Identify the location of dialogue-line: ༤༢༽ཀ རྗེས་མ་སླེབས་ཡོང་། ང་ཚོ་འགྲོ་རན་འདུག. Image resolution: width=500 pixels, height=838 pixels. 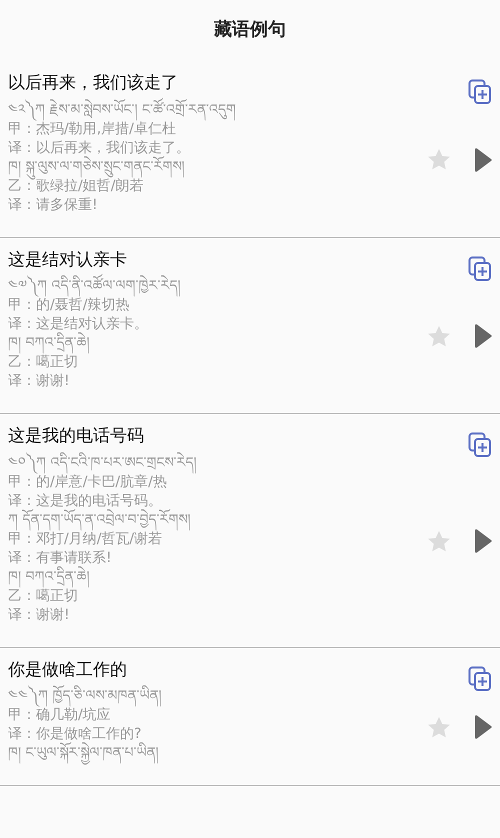
(220, 110).